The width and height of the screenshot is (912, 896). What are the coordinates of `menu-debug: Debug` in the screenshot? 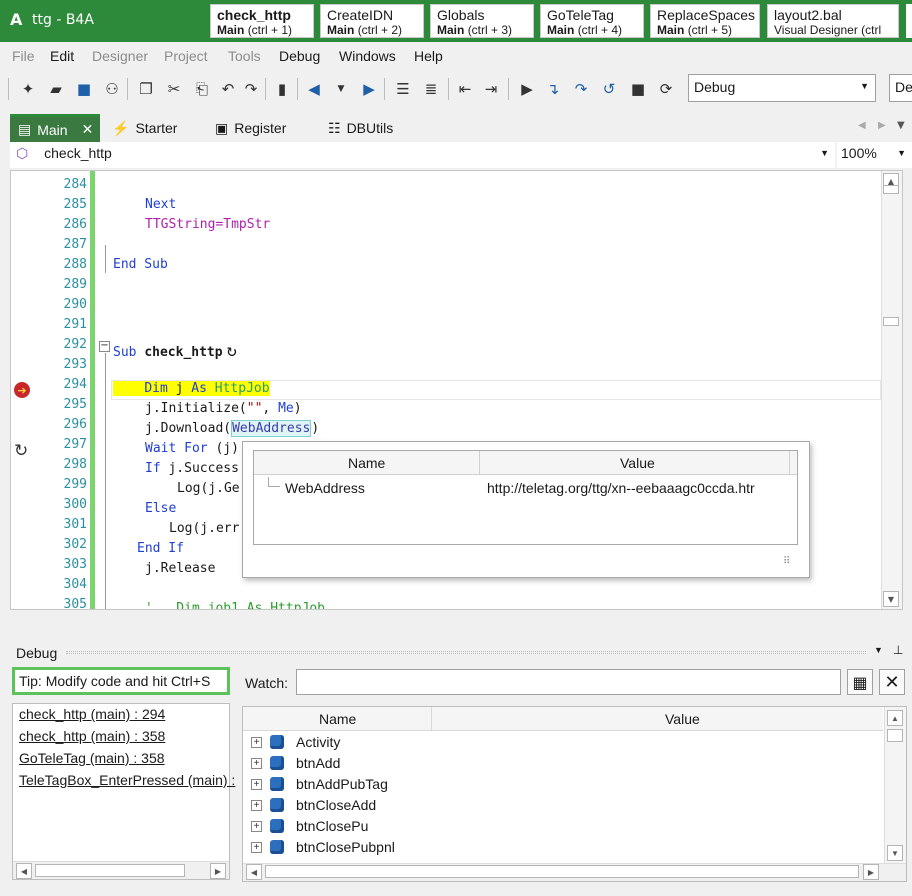 It's located at (299, 56).